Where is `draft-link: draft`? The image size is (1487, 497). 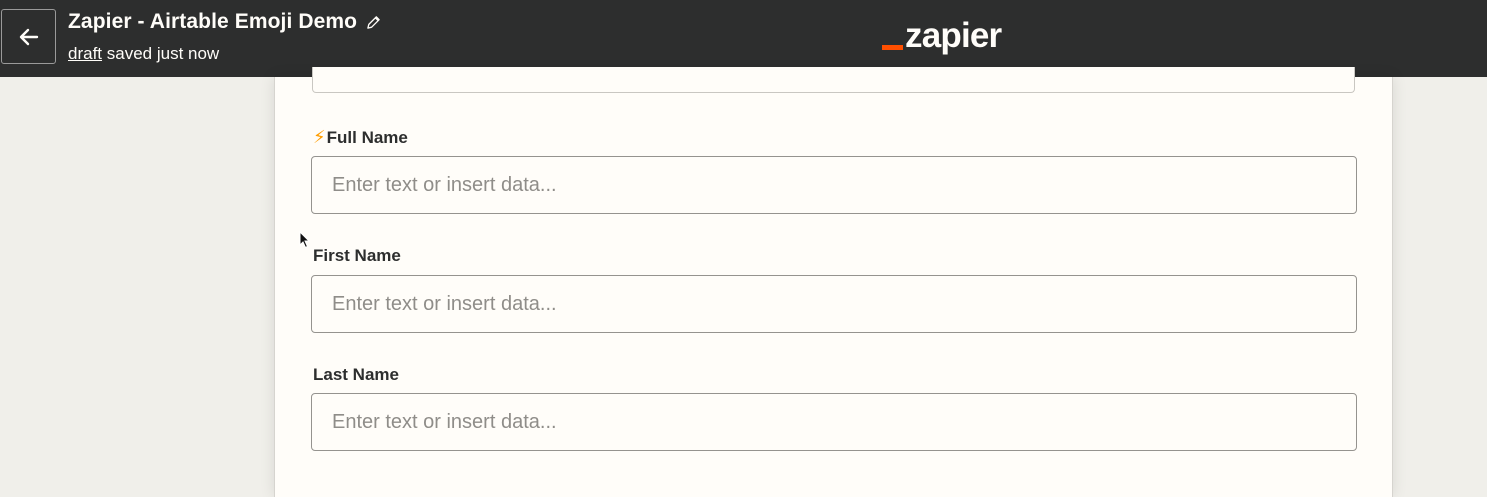 draft-link: draft is located at coordinates (85, 53).